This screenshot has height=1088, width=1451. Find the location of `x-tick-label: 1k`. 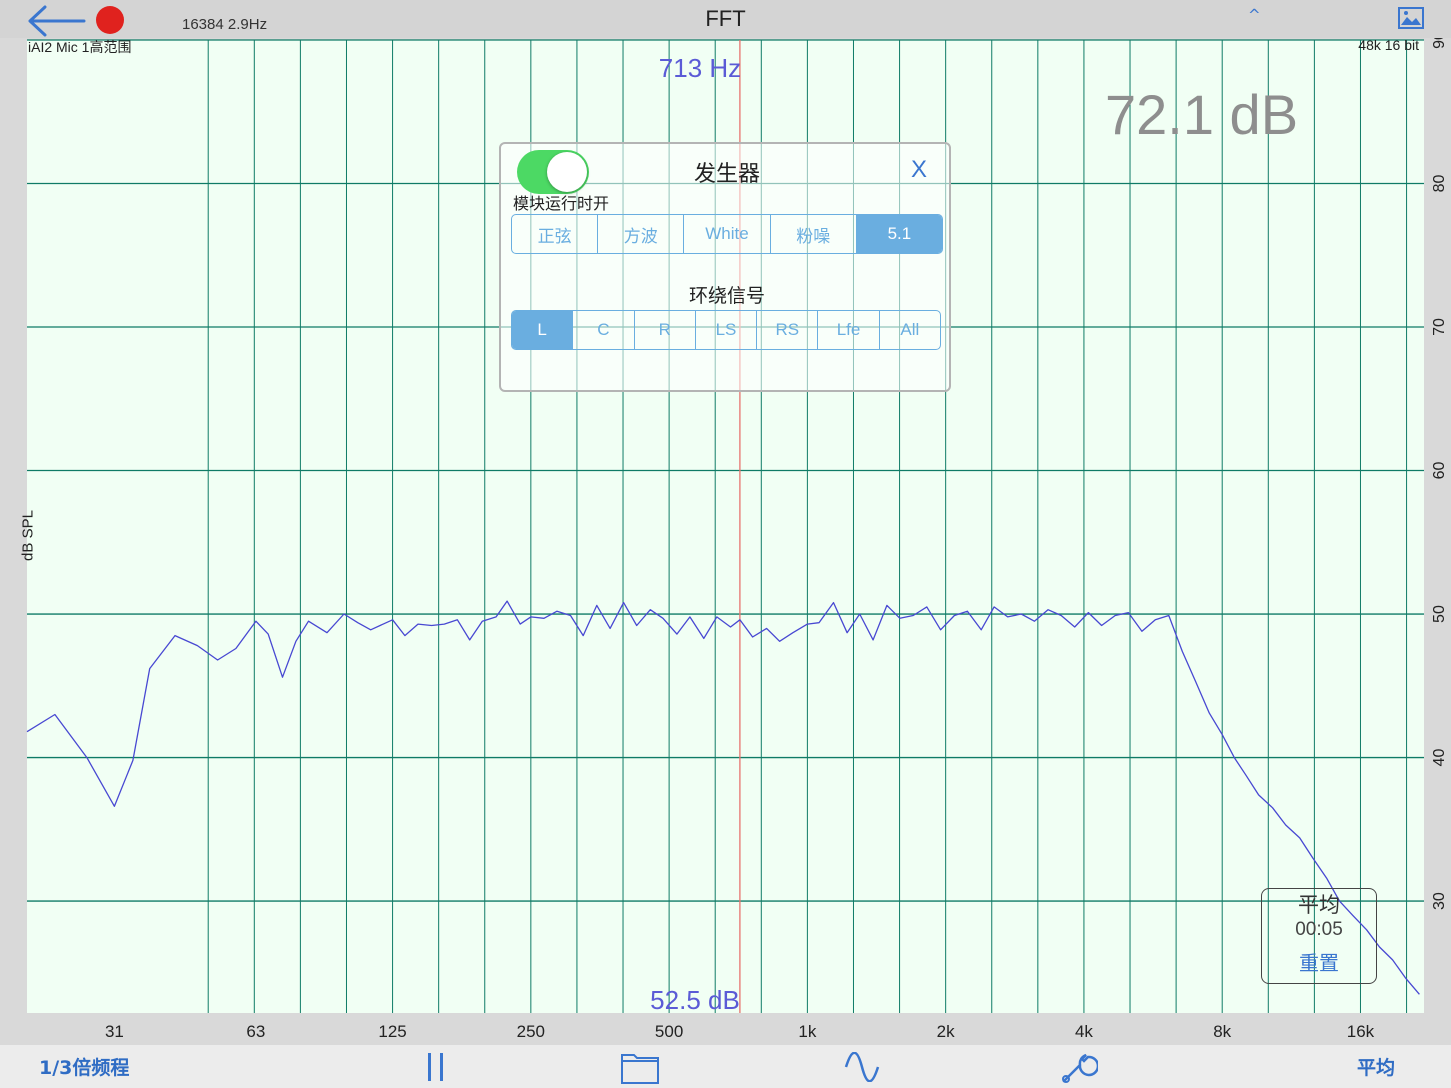

x-tick-label: 1k is located at coordinates (807, 1031).